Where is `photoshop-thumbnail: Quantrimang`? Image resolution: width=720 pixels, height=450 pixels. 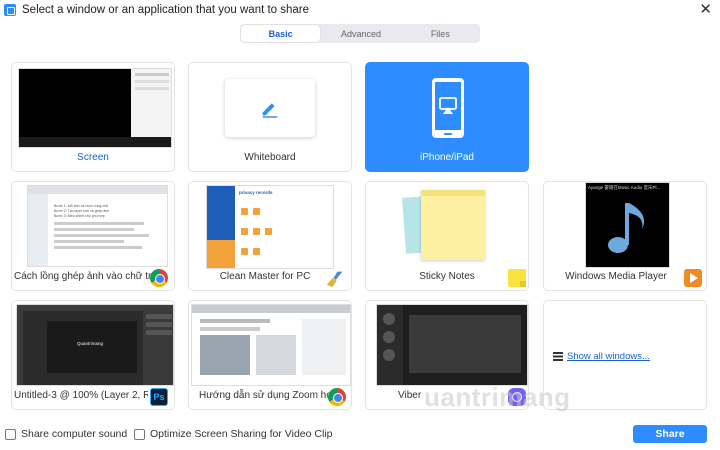 photoshop-thumbnail: Quantrimang is located at coordinates (95, 345).